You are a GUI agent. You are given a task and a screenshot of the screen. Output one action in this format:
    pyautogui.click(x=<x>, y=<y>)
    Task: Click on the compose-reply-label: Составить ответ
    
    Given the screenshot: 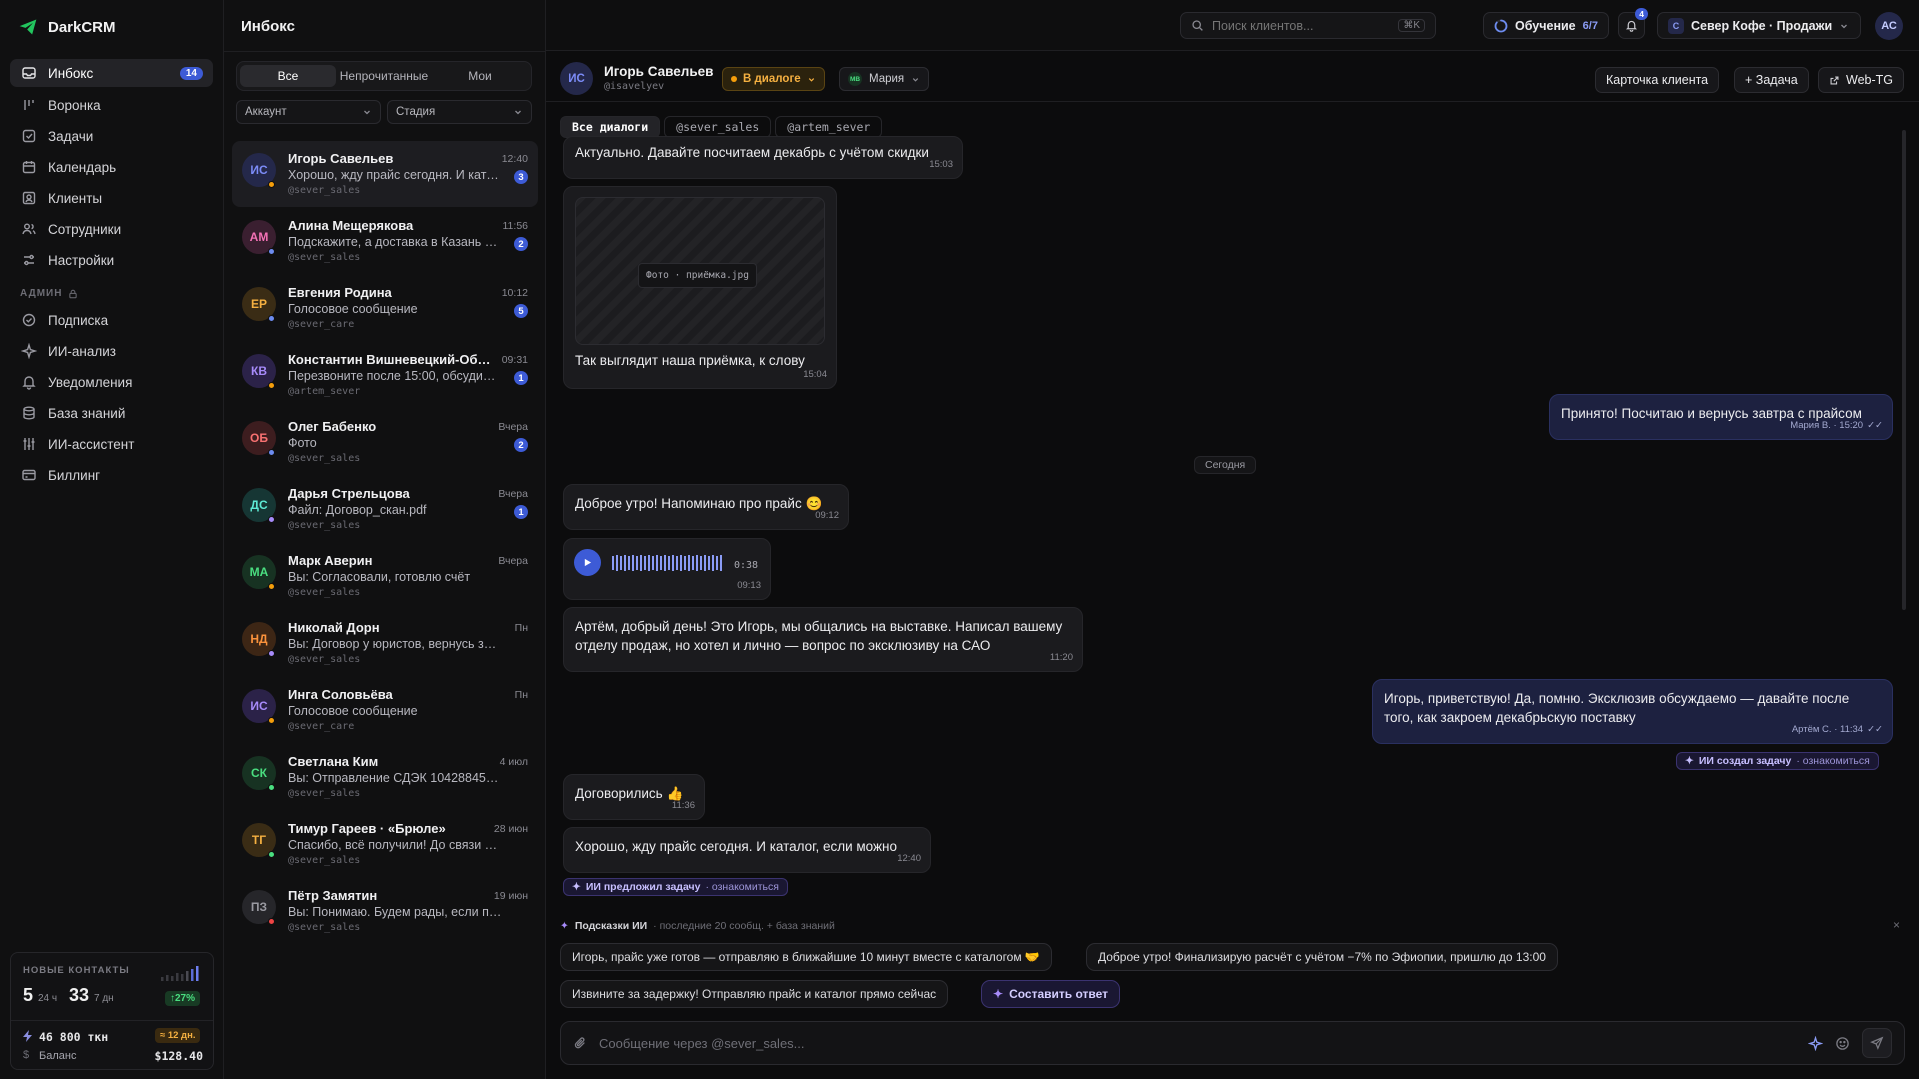 What is the action you would take?
    pyautogui.click(x=1058, y=994)
    